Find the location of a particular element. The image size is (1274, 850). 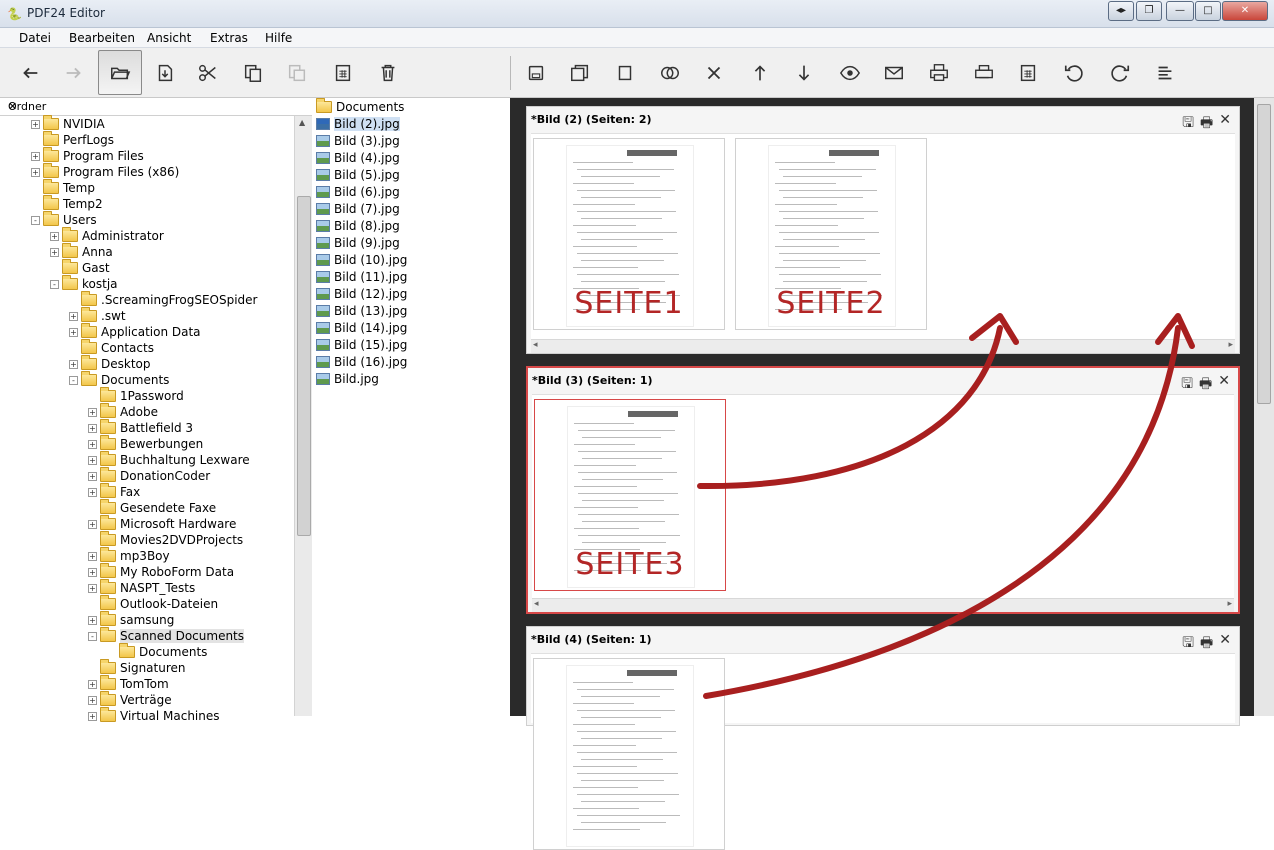

tree-item: - Documents is located at coordinates (119, 379).